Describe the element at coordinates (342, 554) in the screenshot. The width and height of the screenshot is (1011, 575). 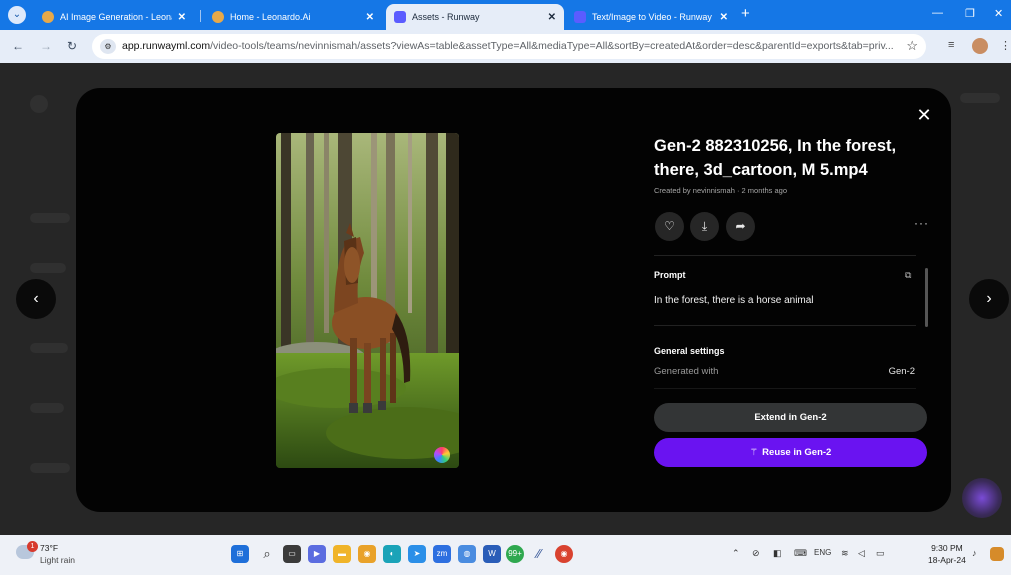
I see `file-explorer-icon: ▬` at that location.